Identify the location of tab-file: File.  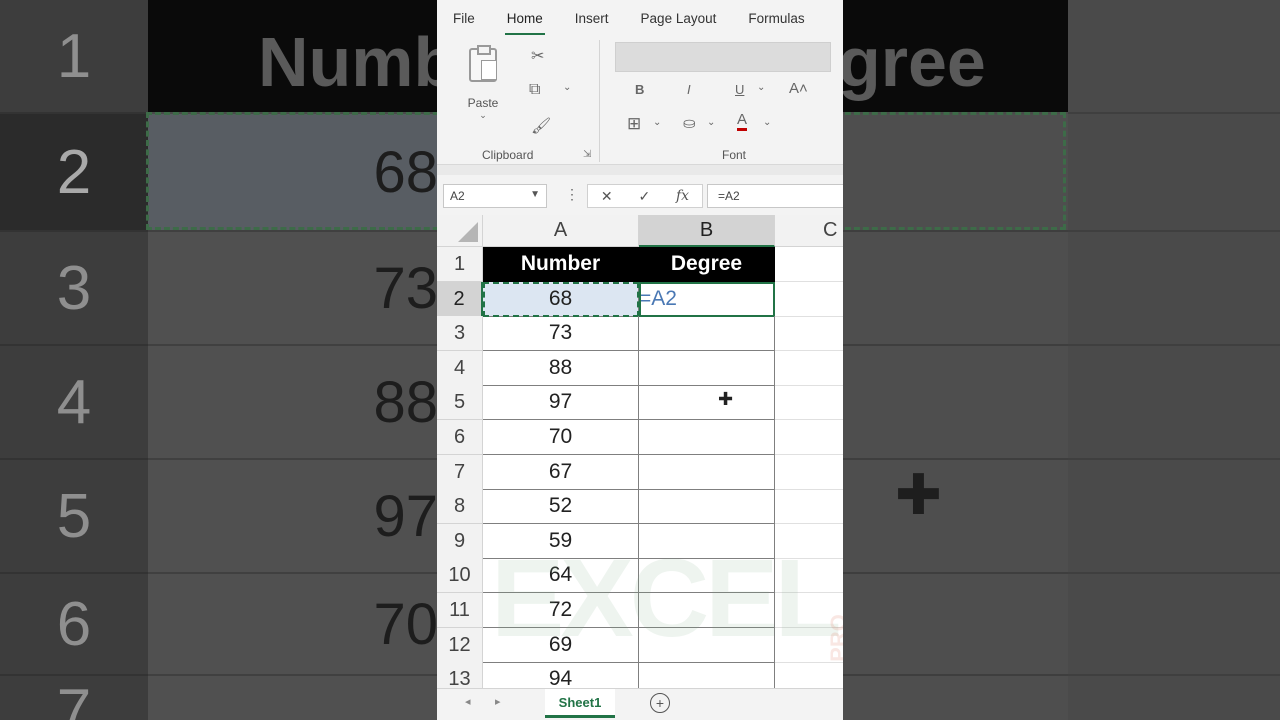
(464, 18).